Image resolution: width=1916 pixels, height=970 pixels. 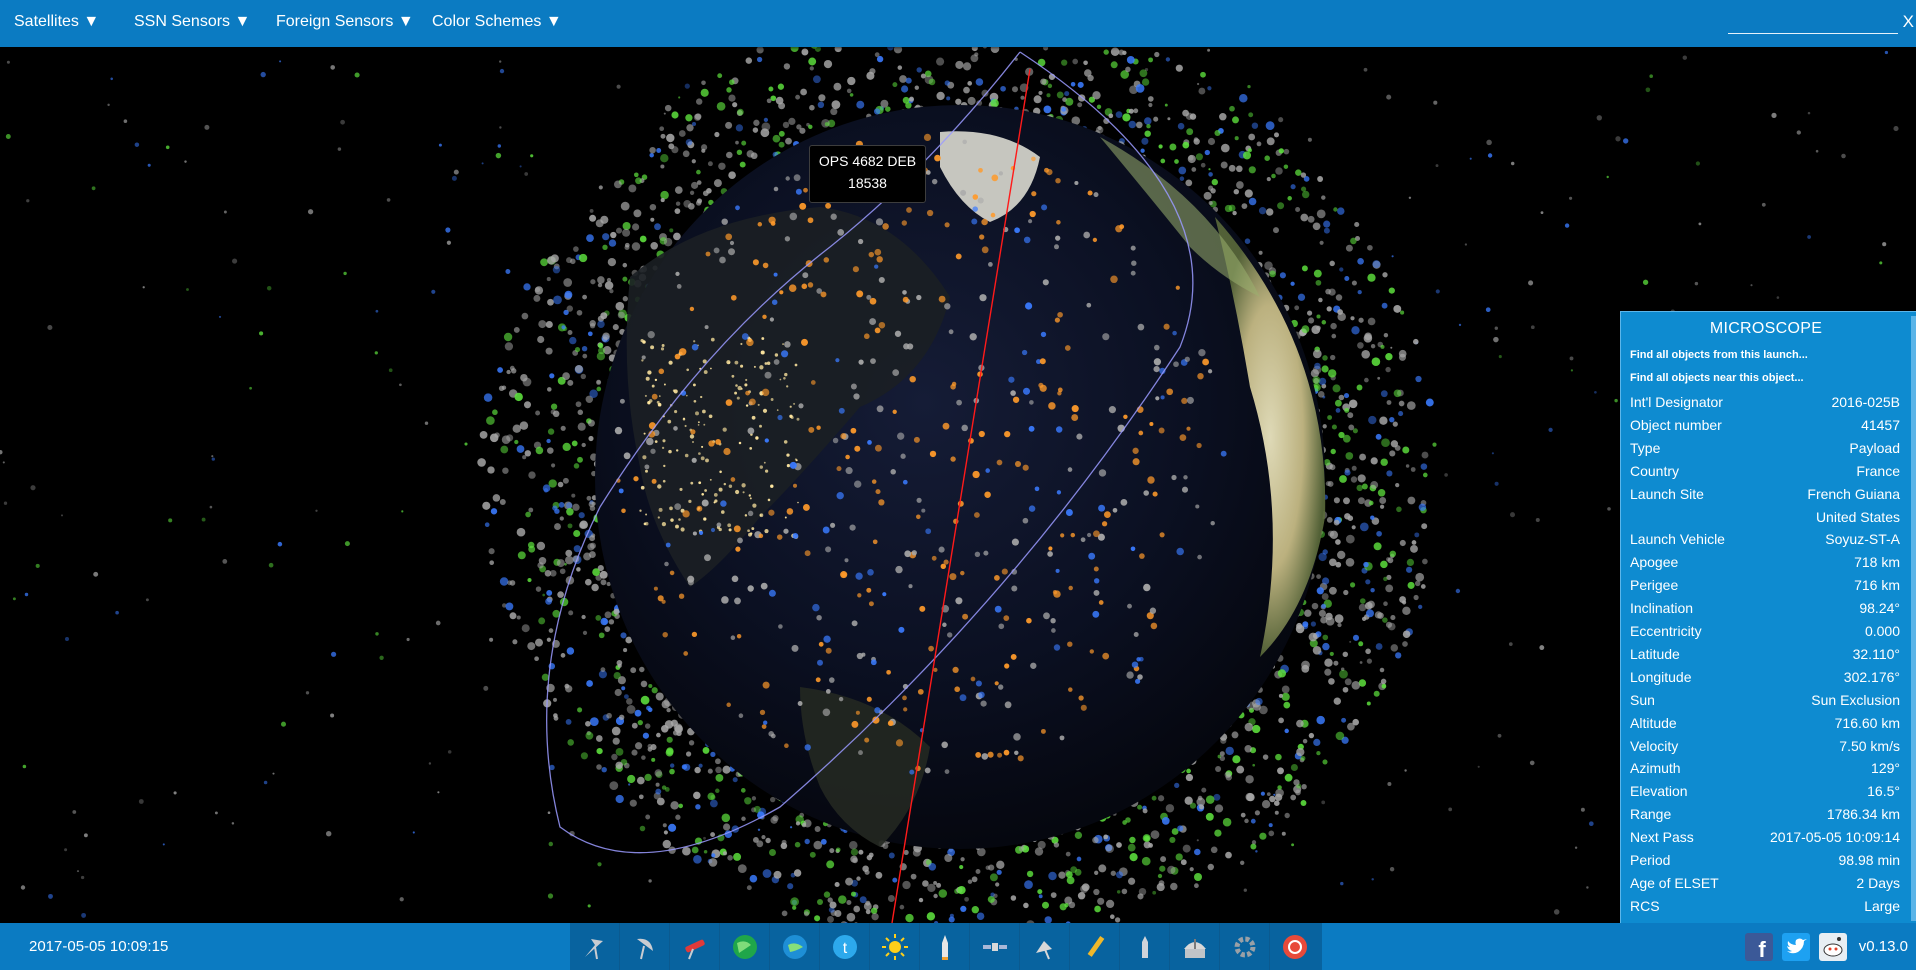 What do you see at coordinates (1662, 608) in the screenshot?
I see `info-key: Inclination` at bounding box center [1662, 608].